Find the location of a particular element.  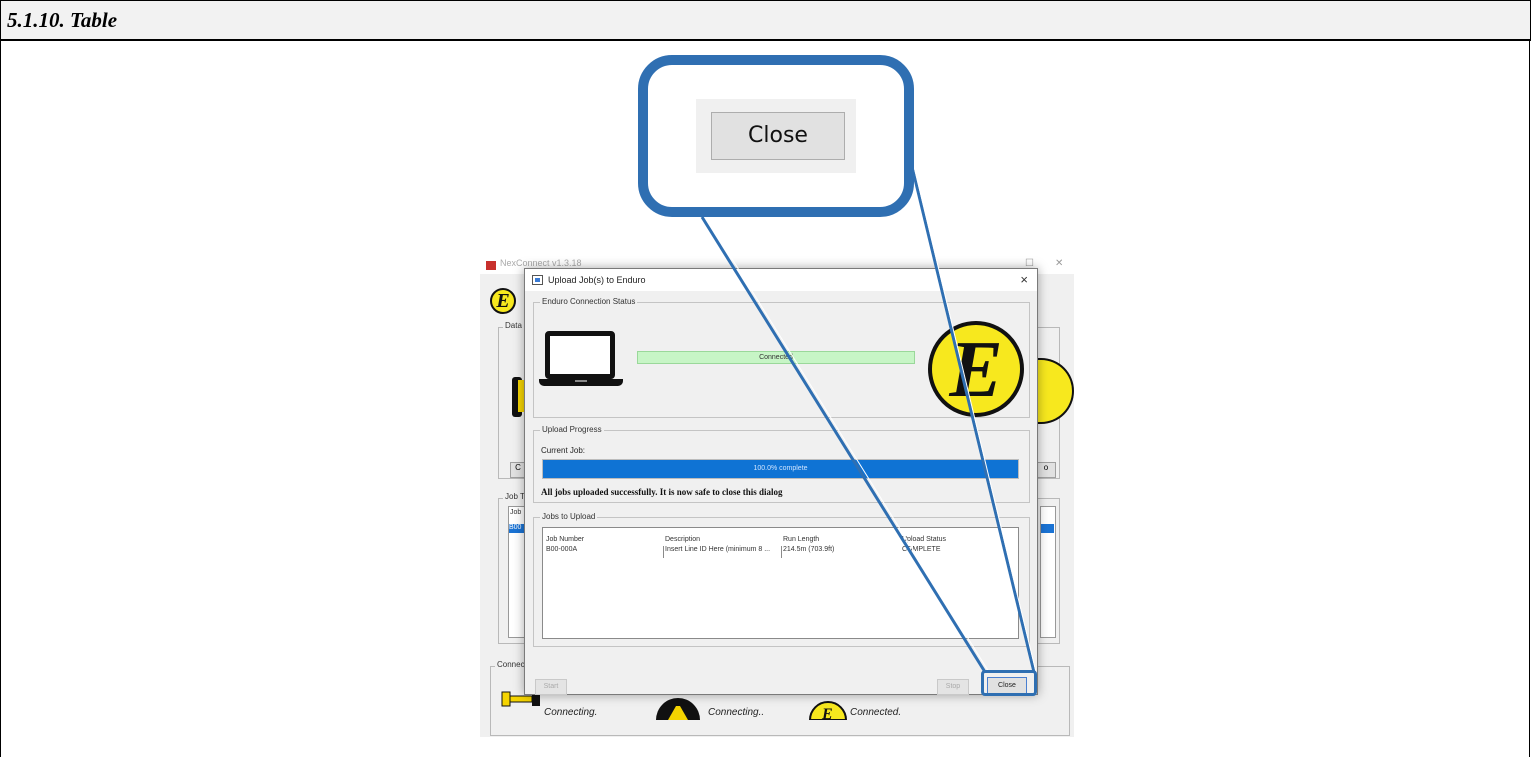

progress-text: 100.0% complete is located at coordinates (780, 468).